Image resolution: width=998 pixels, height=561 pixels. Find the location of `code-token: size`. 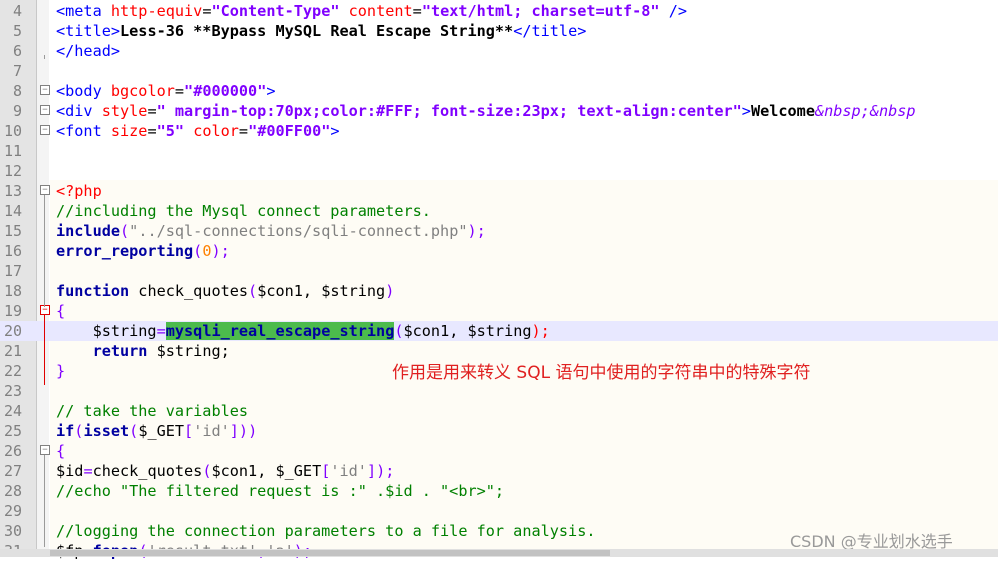

code-token: size is located at coordinates (129, 131).